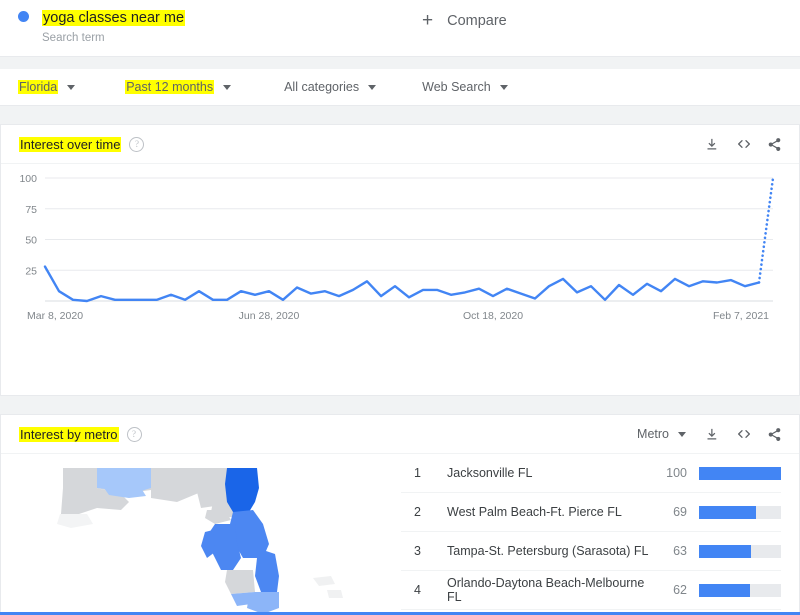 The width and height of the screenshot is (800, 615). I want to click on metro-value: 100, so click(676, 473).